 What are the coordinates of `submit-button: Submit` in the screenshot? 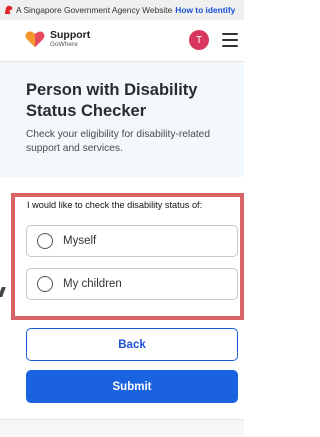 It's located at (132, 386).